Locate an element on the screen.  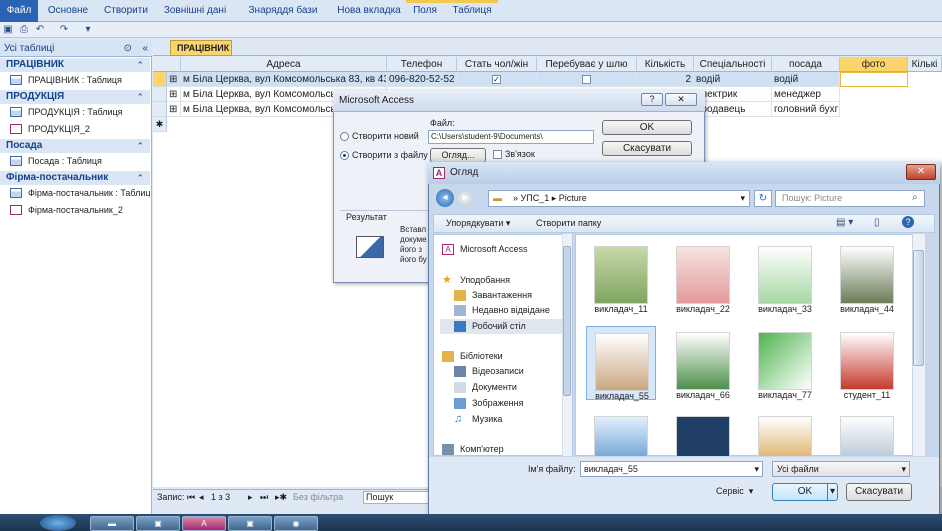
refresh-icon: ↻ is located at coordinates (763, 198).